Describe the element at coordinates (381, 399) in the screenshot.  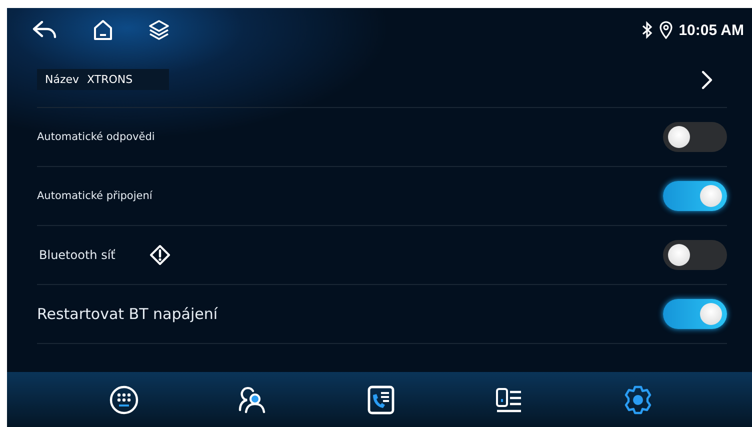
I see `call-log-icon` at that location.